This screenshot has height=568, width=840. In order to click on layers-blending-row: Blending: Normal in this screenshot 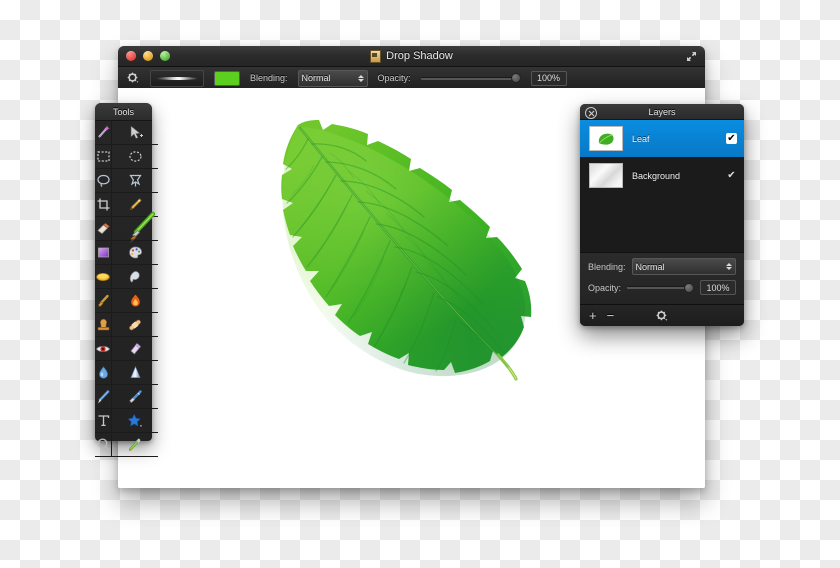, I will do `click(662, 266)`.